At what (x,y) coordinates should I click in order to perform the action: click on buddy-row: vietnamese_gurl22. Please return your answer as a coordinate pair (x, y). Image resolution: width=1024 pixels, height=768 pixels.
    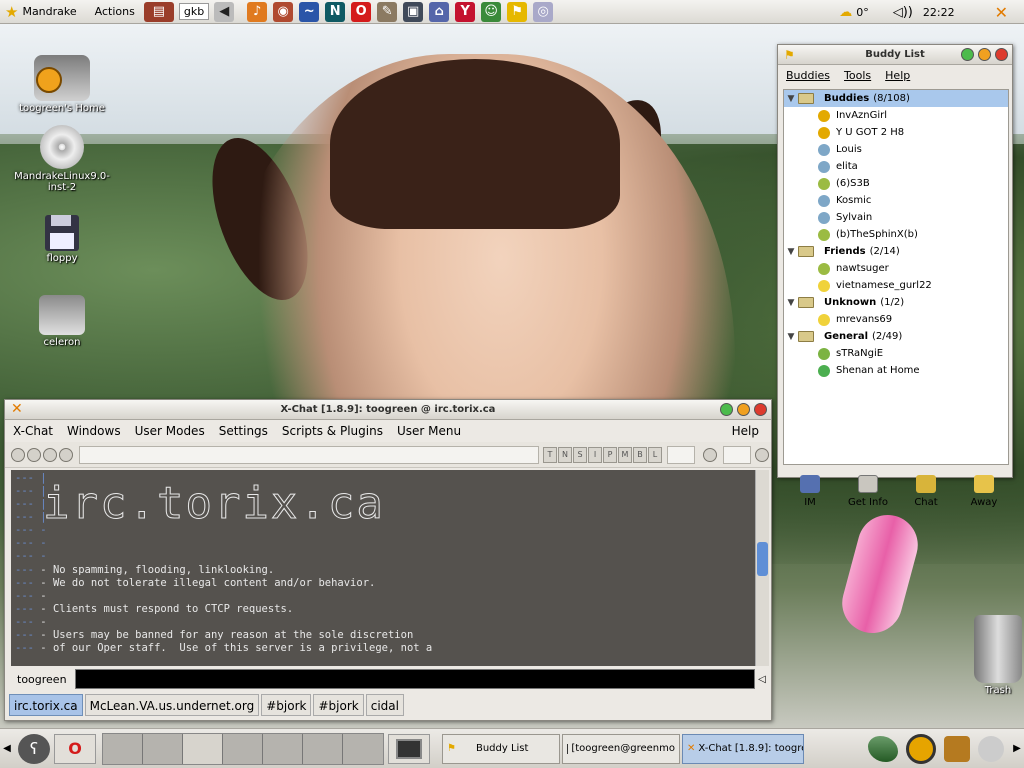
    Looking at the image, I should click on (896, 285).